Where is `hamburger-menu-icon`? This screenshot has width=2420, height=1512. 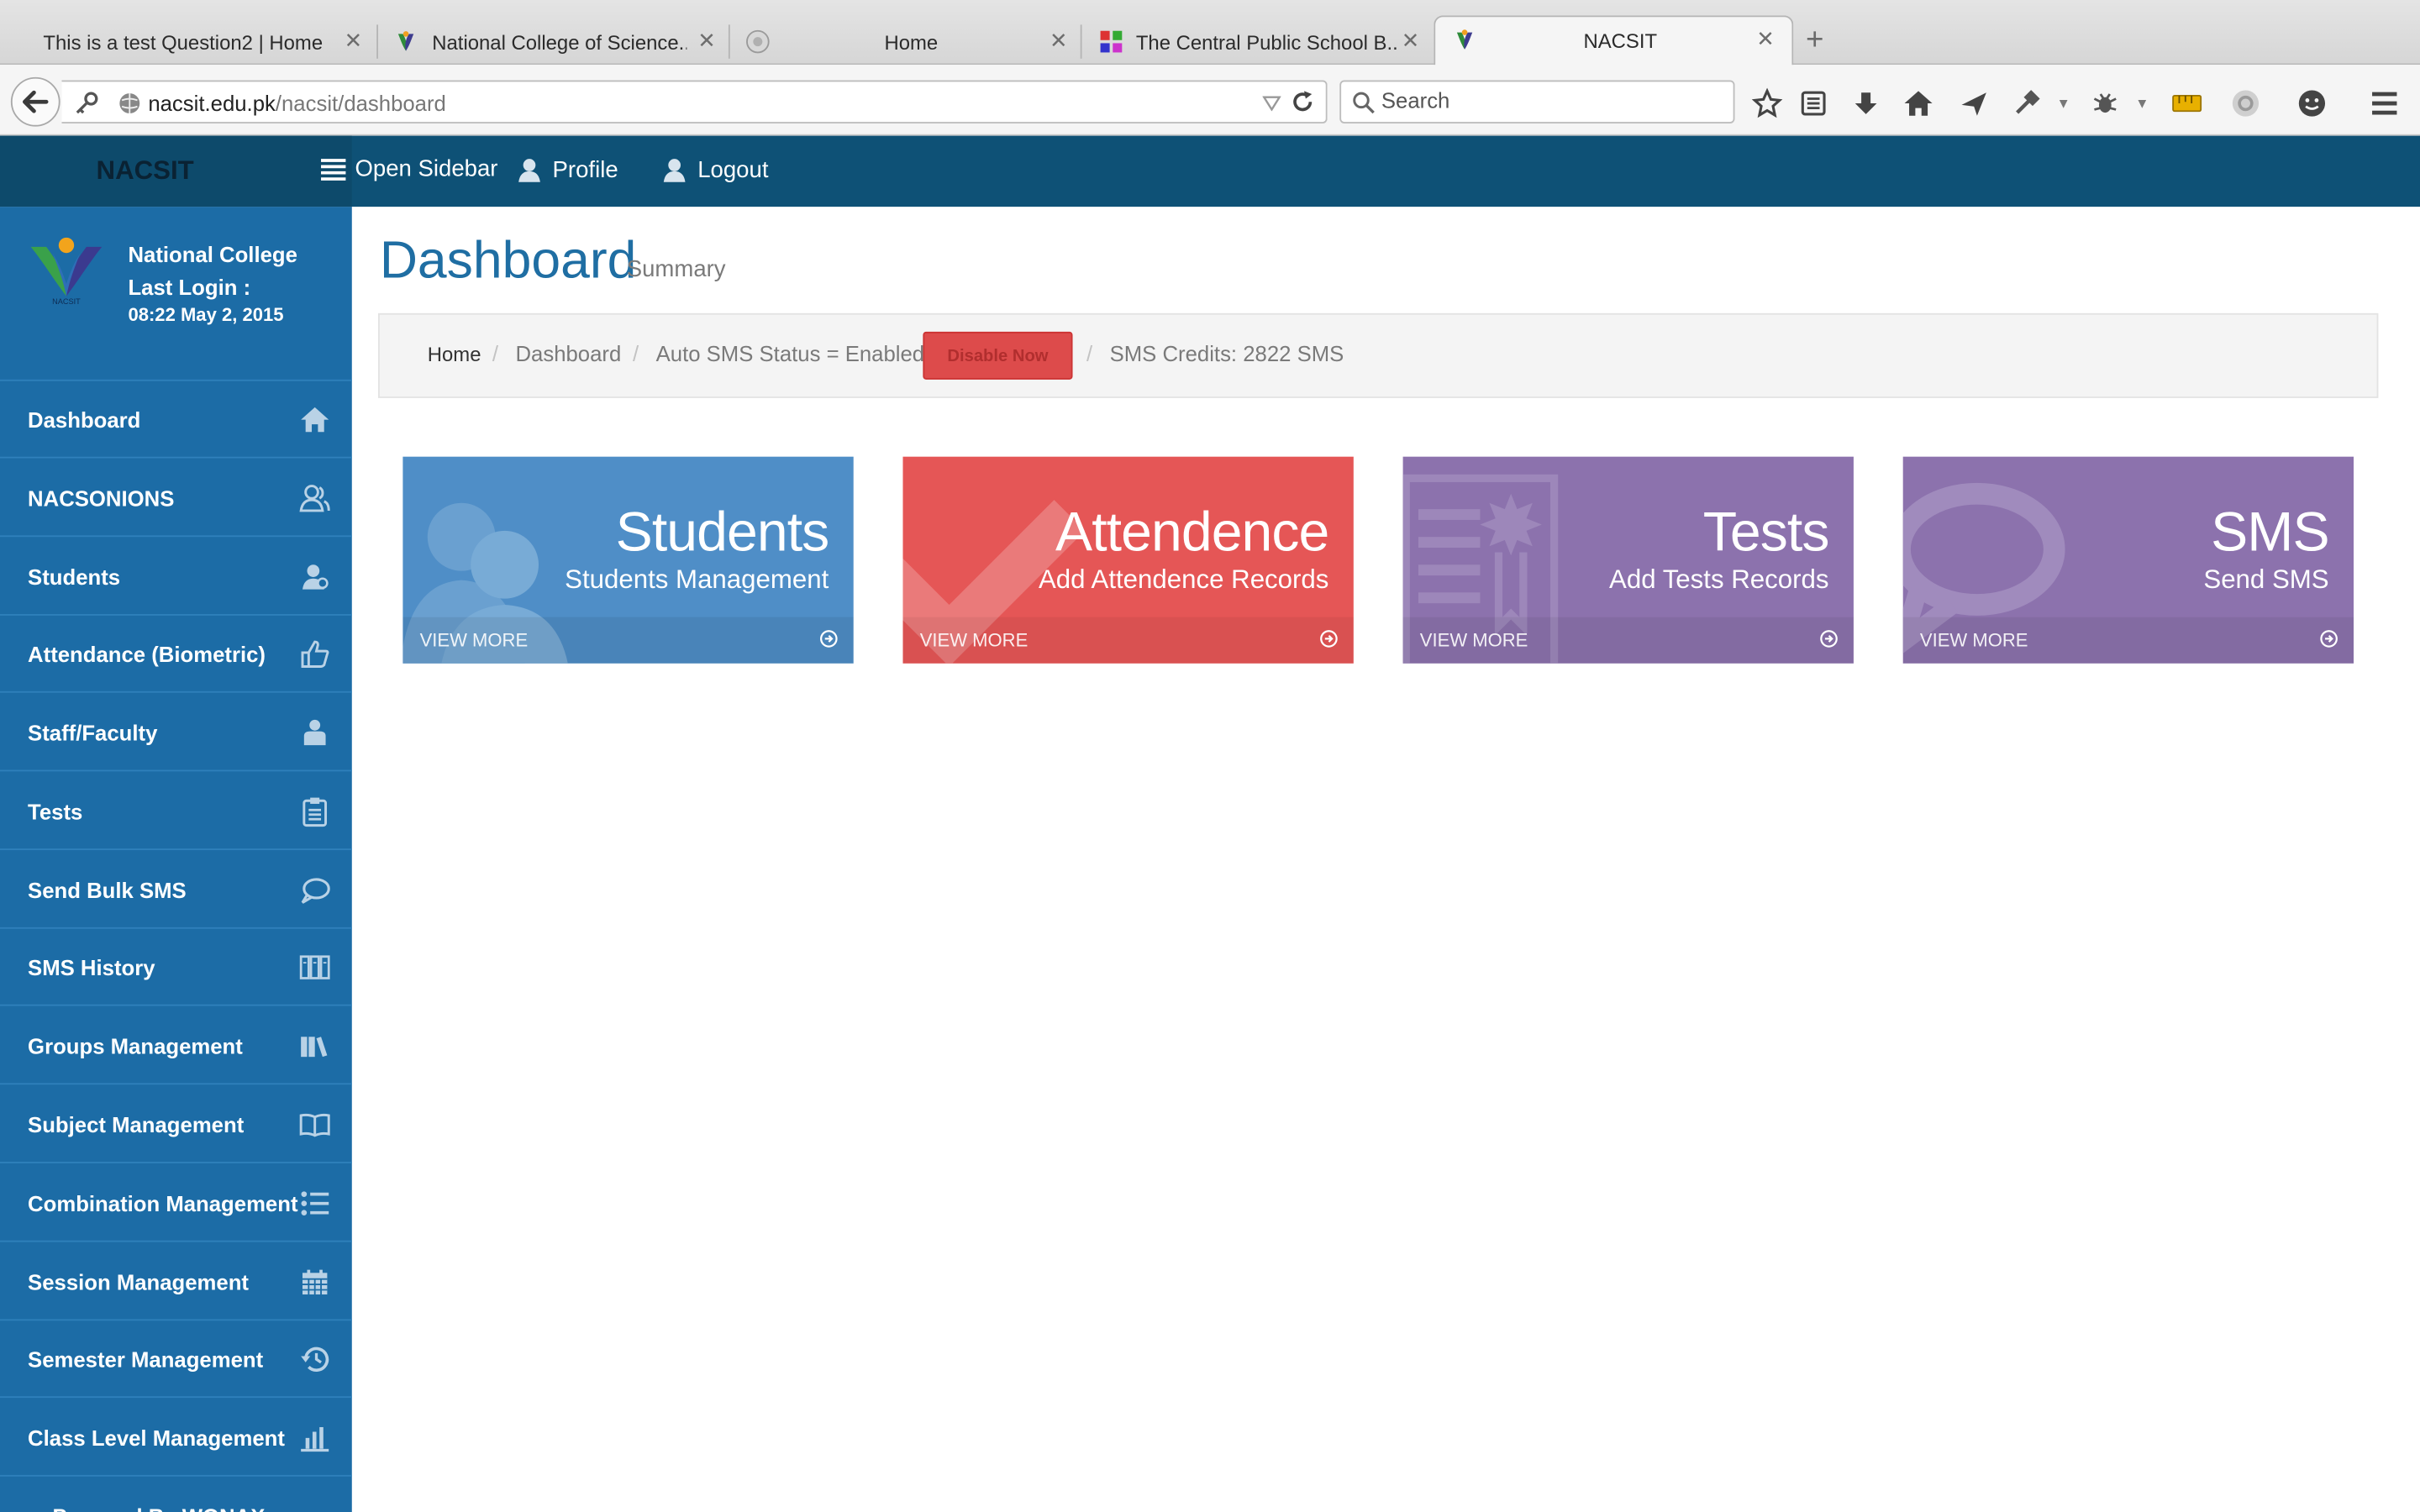
hamburger-menu-icon is located at coordinates (2385, 103).